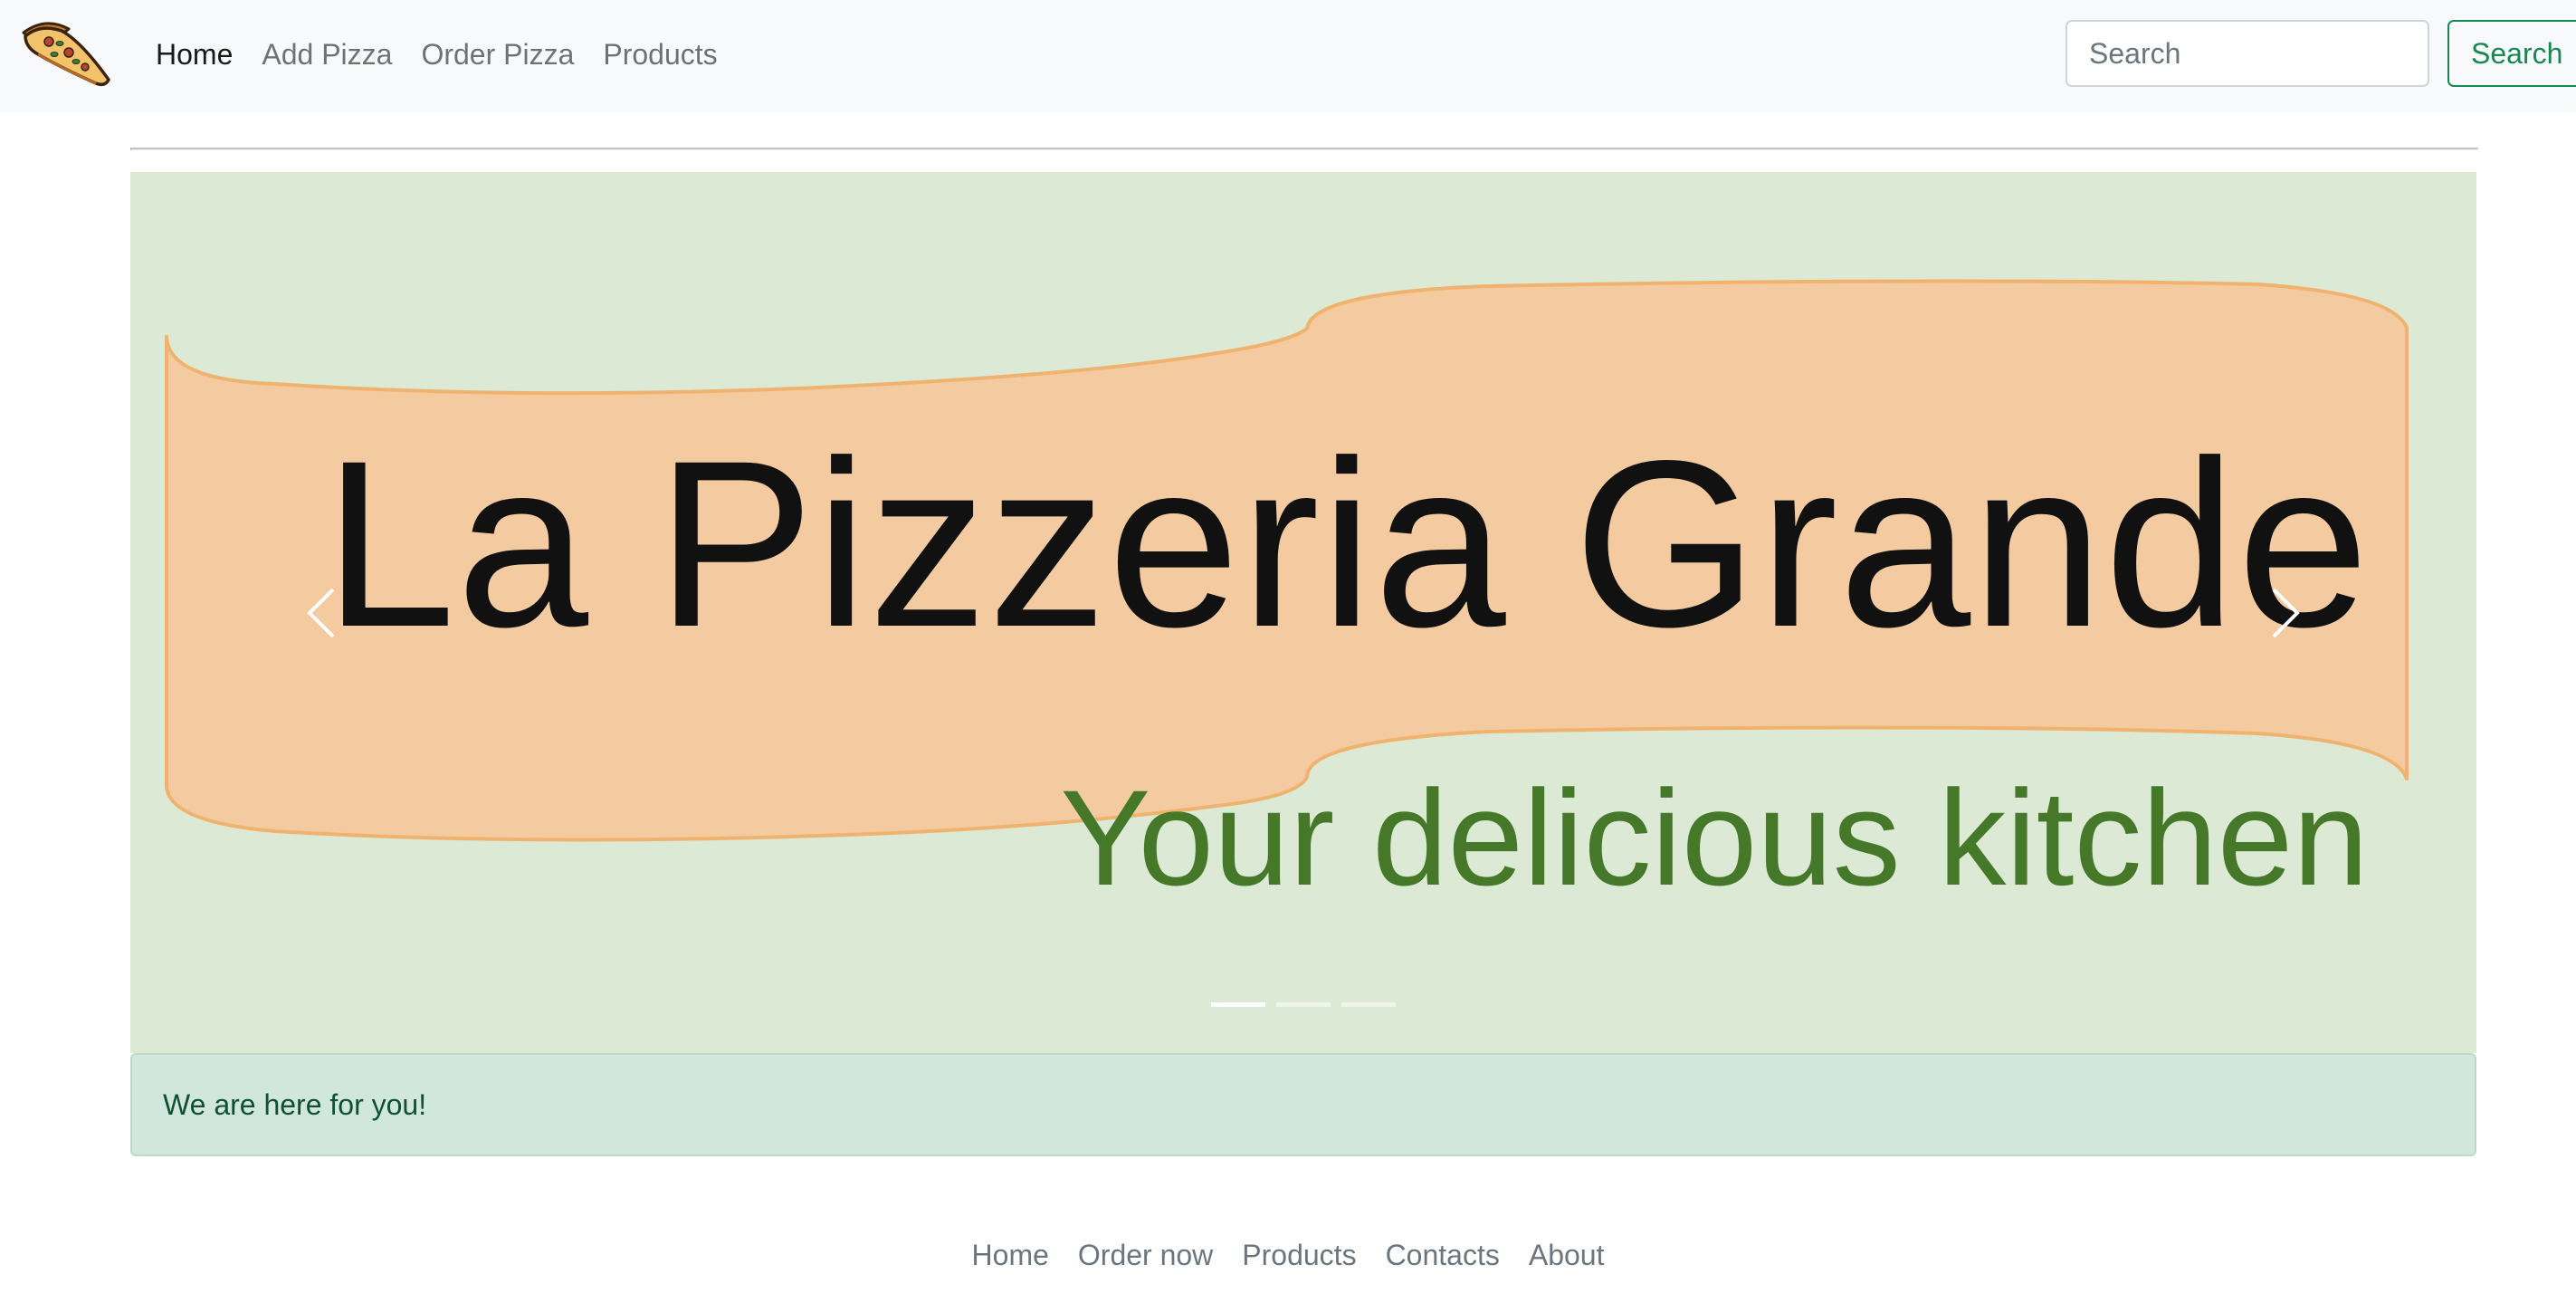  Describe the element at coordinates (659, 54) in the screenshot. I see `nav-link-products: Products` at that location.